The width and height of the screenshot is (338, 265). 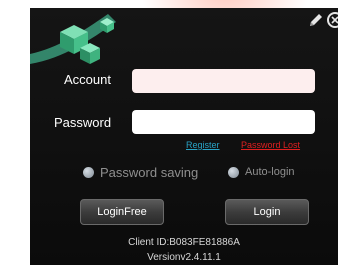 What do you see at coordinates (203, 145) in the screenshot?
I see `register-link: Register` at bounding box center [203, 145].